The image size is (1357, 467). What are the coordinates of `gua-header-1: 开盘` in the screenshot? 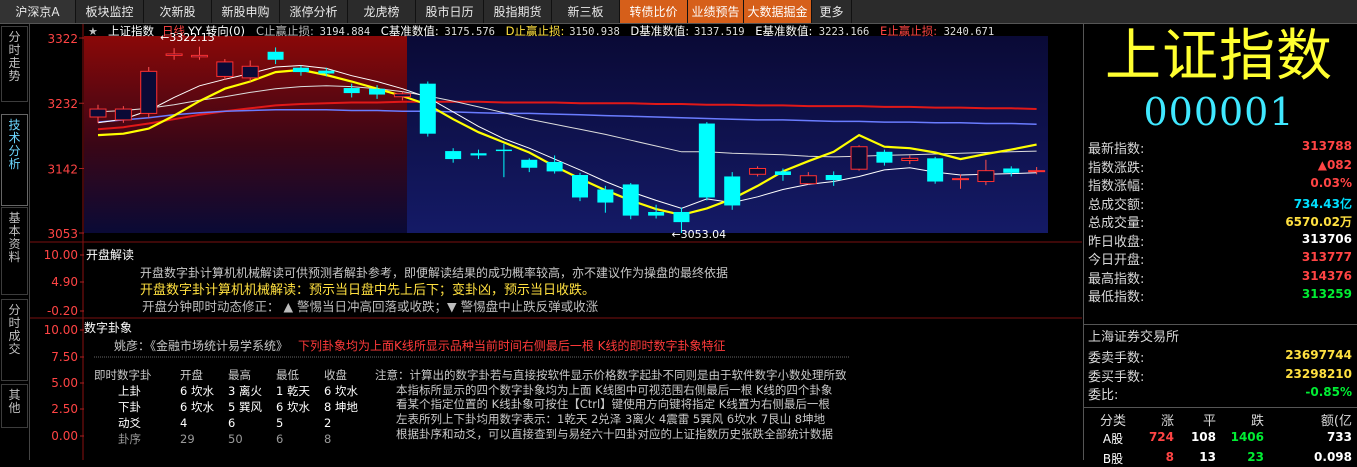 It's located at (191, 375).